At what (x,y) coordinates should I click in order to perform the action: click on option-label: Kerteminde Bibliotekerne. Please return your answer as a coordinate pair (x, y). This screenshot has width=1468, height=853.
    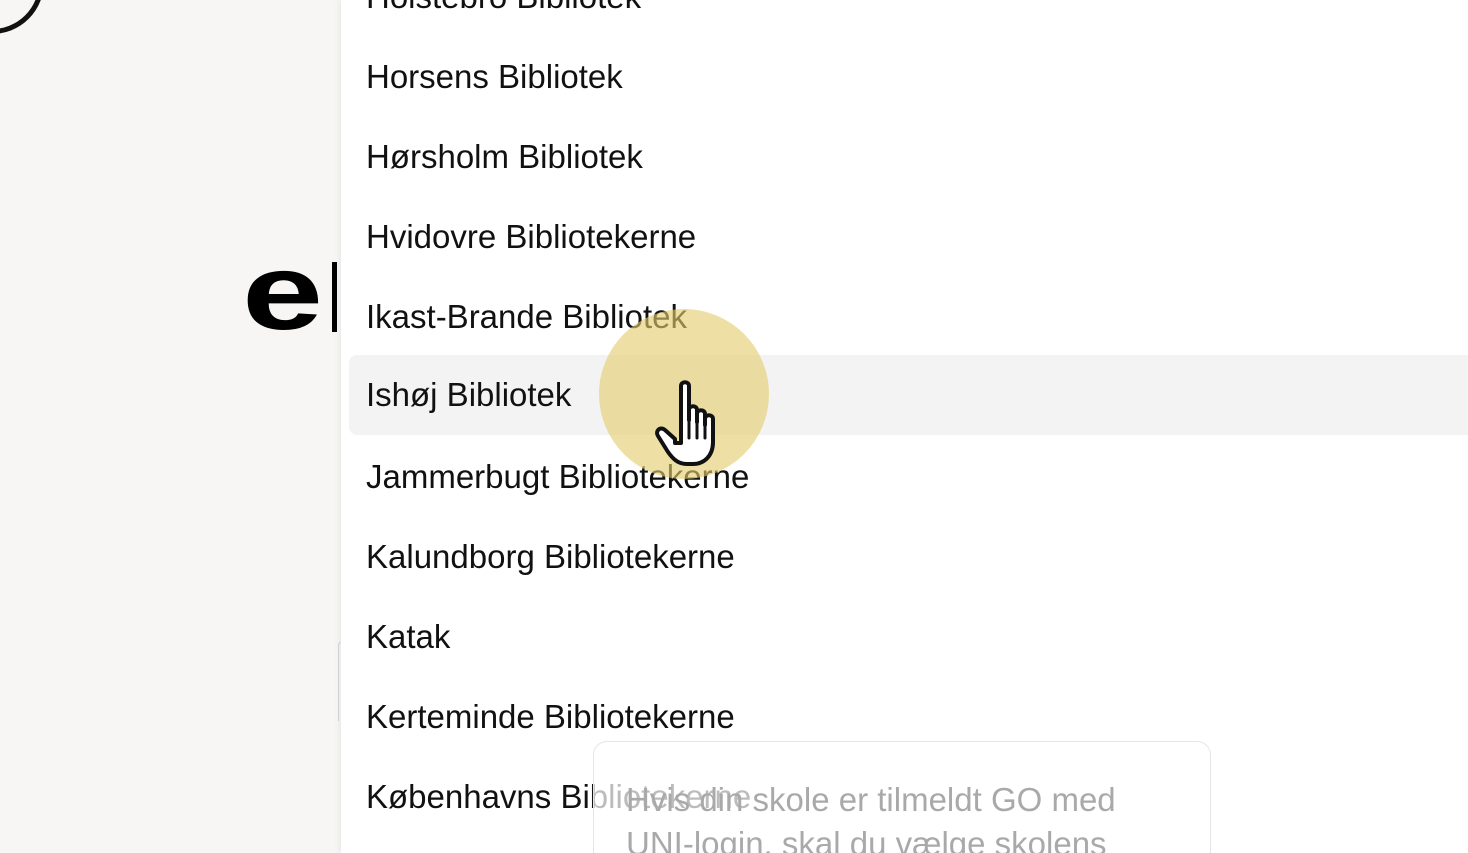
    Looking at the image, I should click on (550, 716).